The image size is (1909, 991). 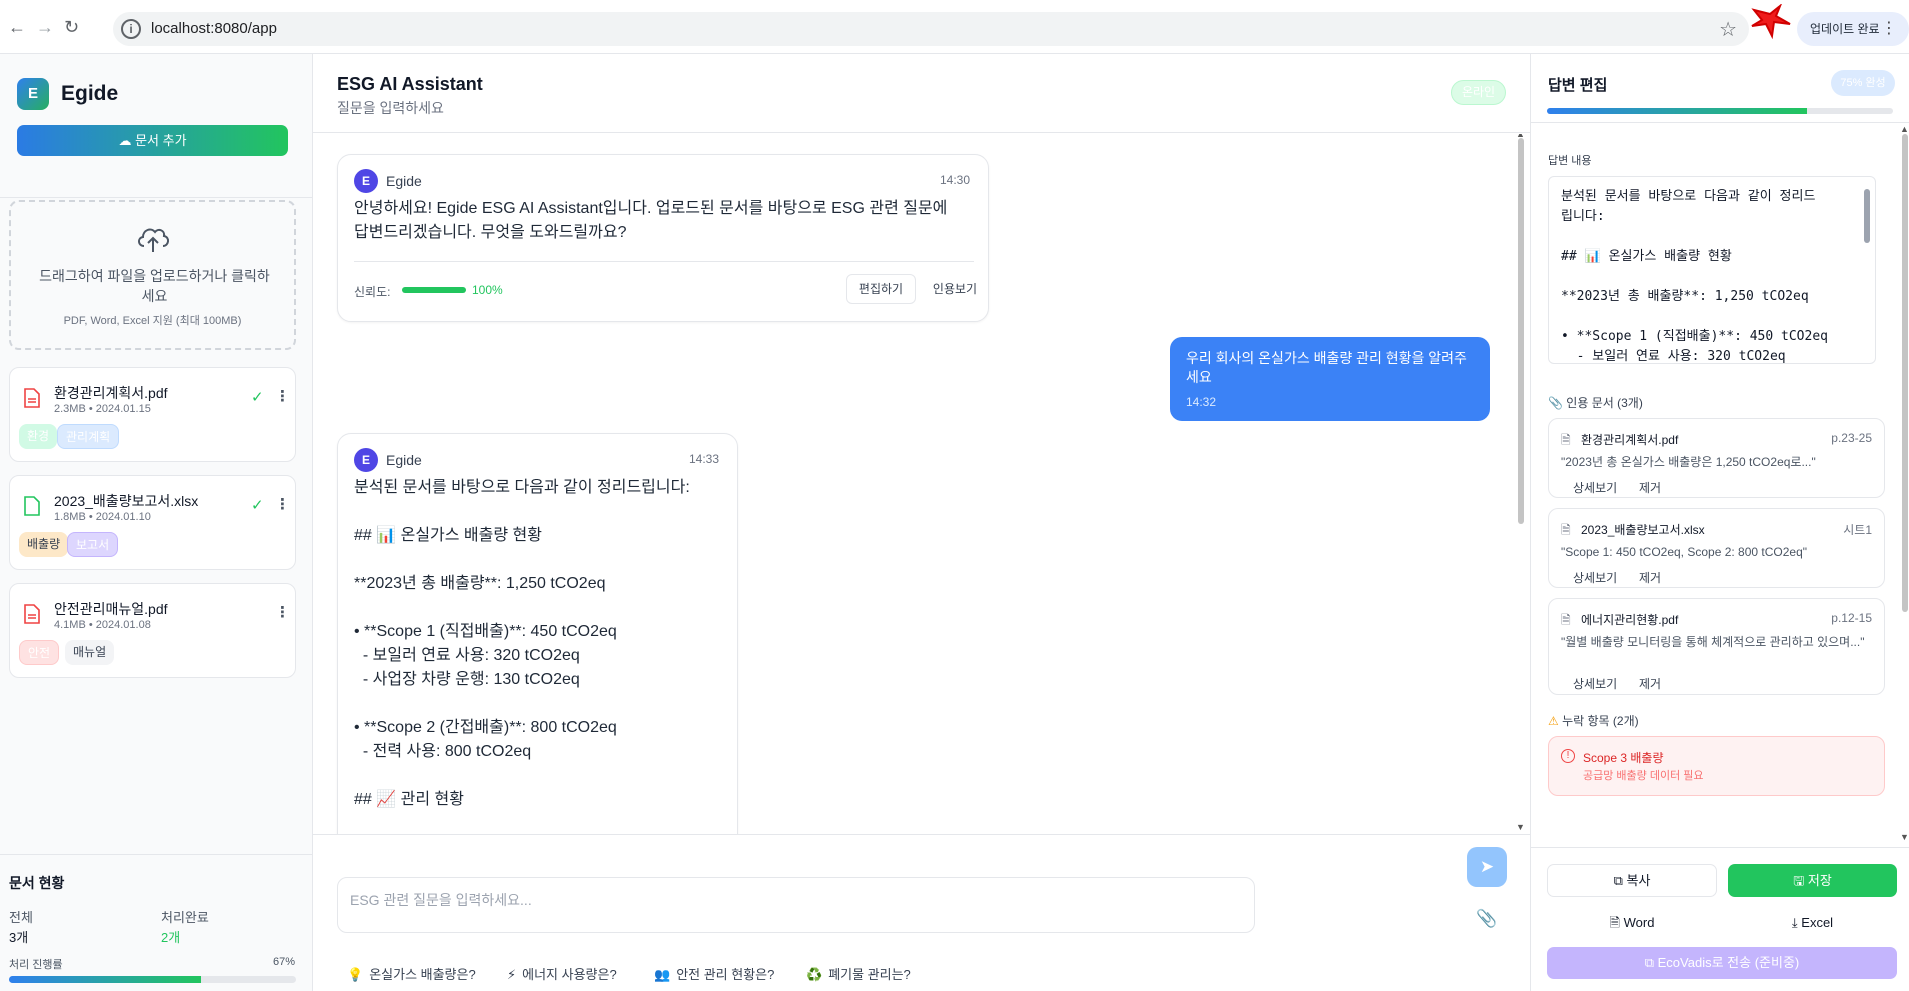 I want to click on citations-label: 📎 인용 문서 (3개), so click(x=1595, y=402).